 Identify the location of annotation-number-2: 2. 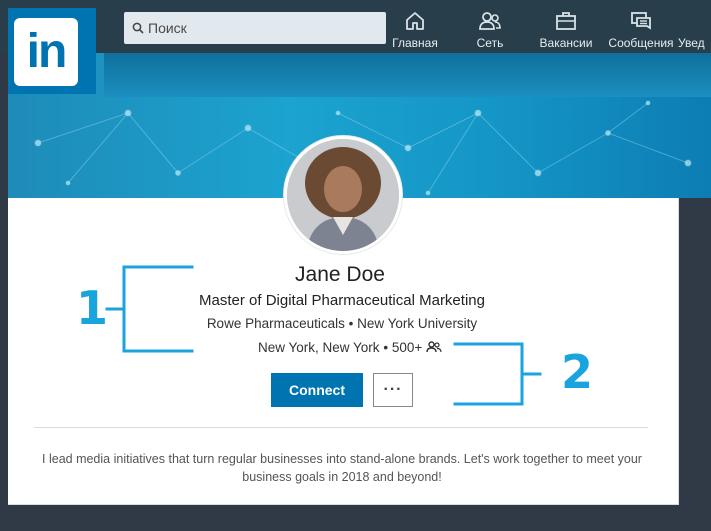
(577, 372).